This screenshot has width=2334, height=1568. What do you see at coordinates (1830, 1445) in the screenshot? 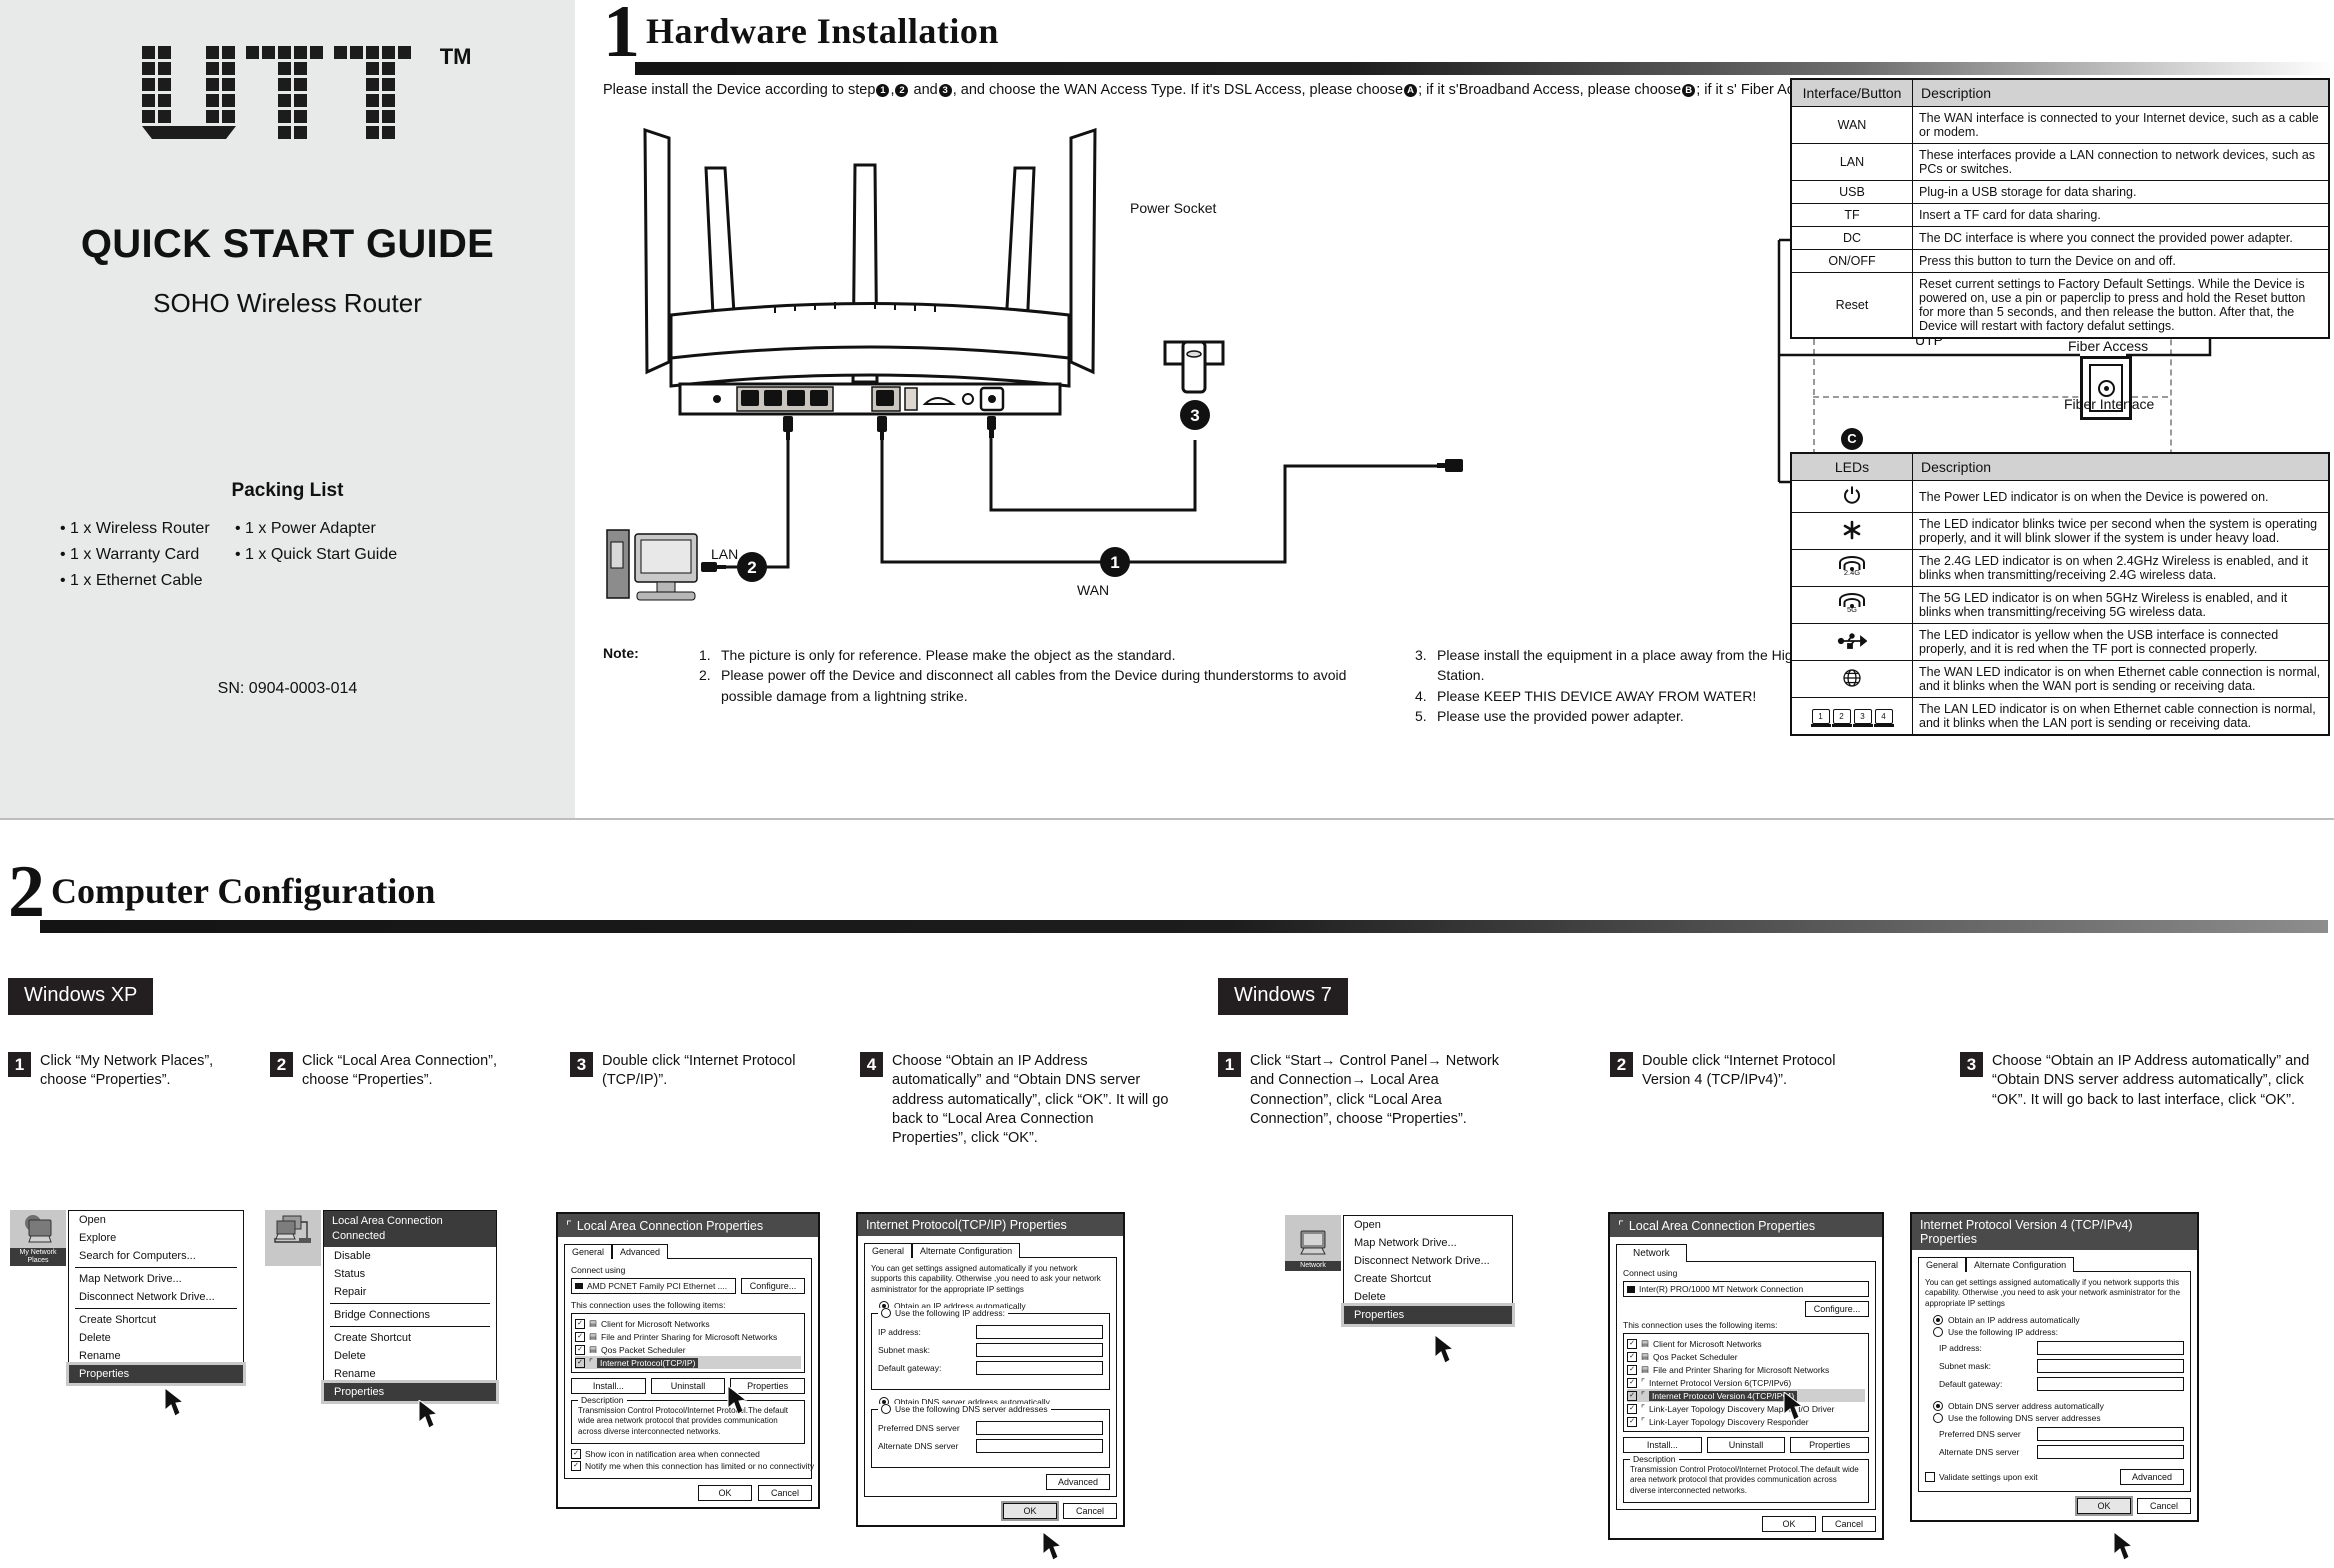
I see `properties-button: Properties` at bounding box center [1830, 1445].